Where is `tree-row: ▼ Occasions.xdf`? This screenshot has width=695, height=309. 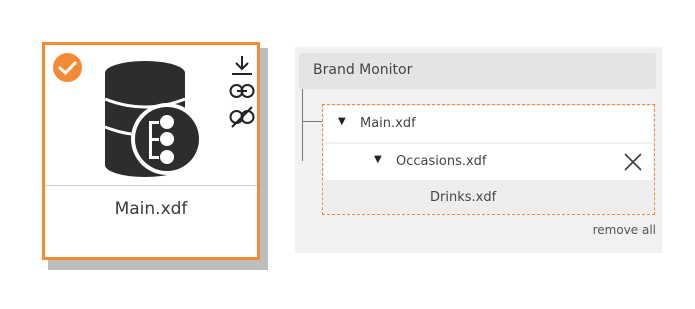
tree-row: ▼ Occasions.xdf is located at coordinates (488, 162).